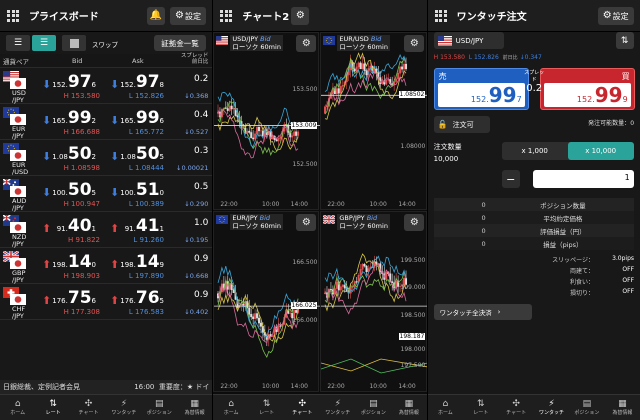  Describe the element at coordinates (139, 117) in the screenshot. I see `ask-cell: ⬇ 165.996` at that location.